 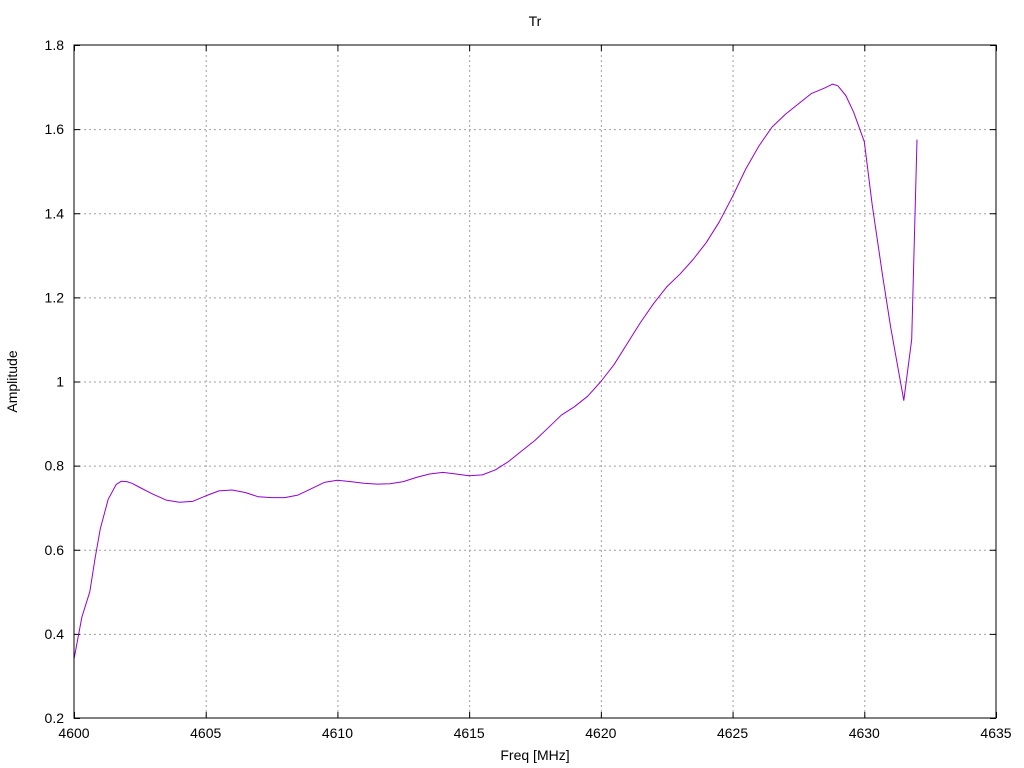 I want to click on chart-title: Tr, so click(x=535, y=21).